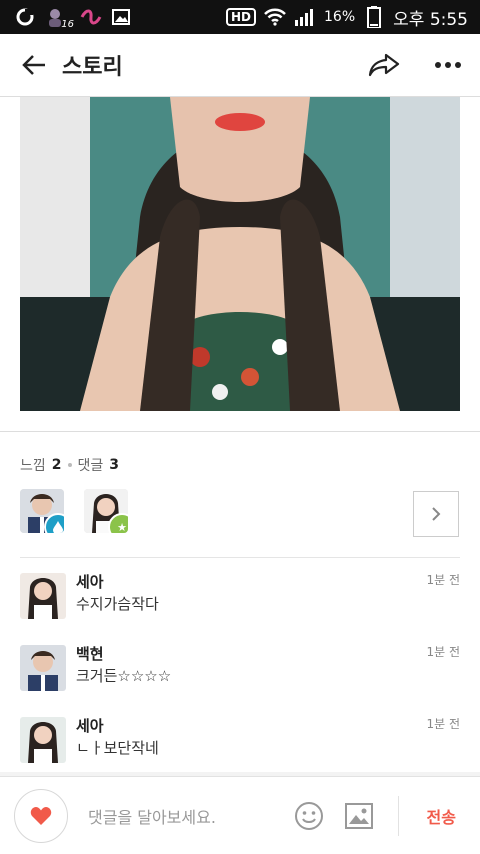 The height and width of the screenshot is (854, 480). Describe the element at coordinates (117, 748) in the screenshot. I see `comment-text: ㄴㅏ보단작네` at that location.